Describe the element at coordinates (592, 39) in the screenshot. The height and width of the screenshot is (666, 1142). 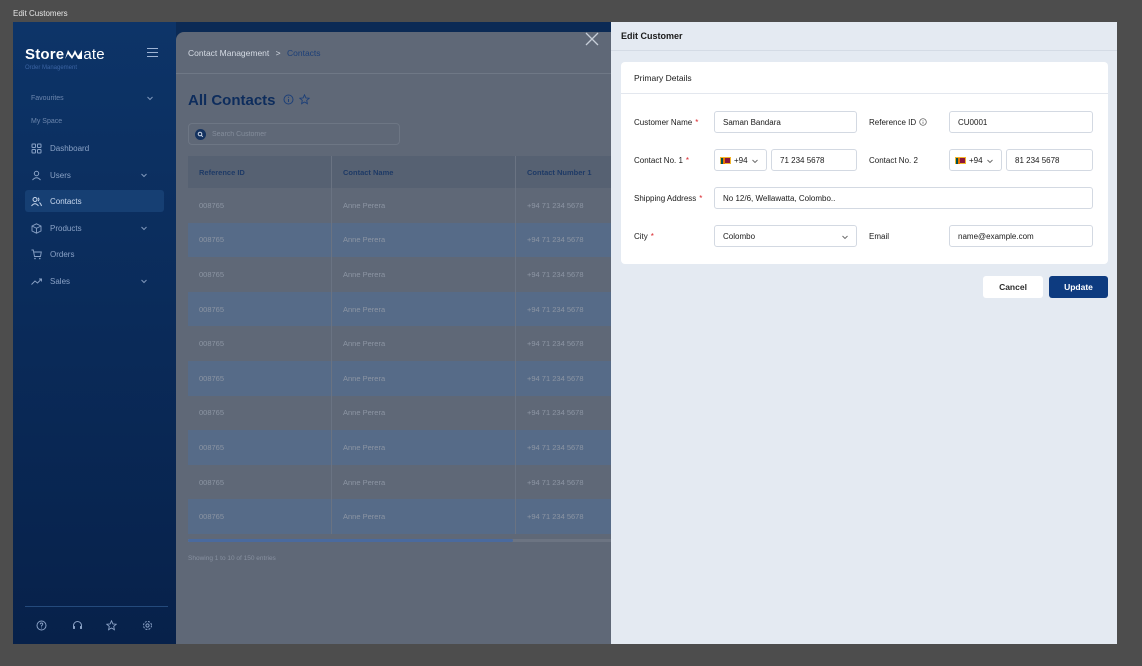
I see `close-icon` at that location.